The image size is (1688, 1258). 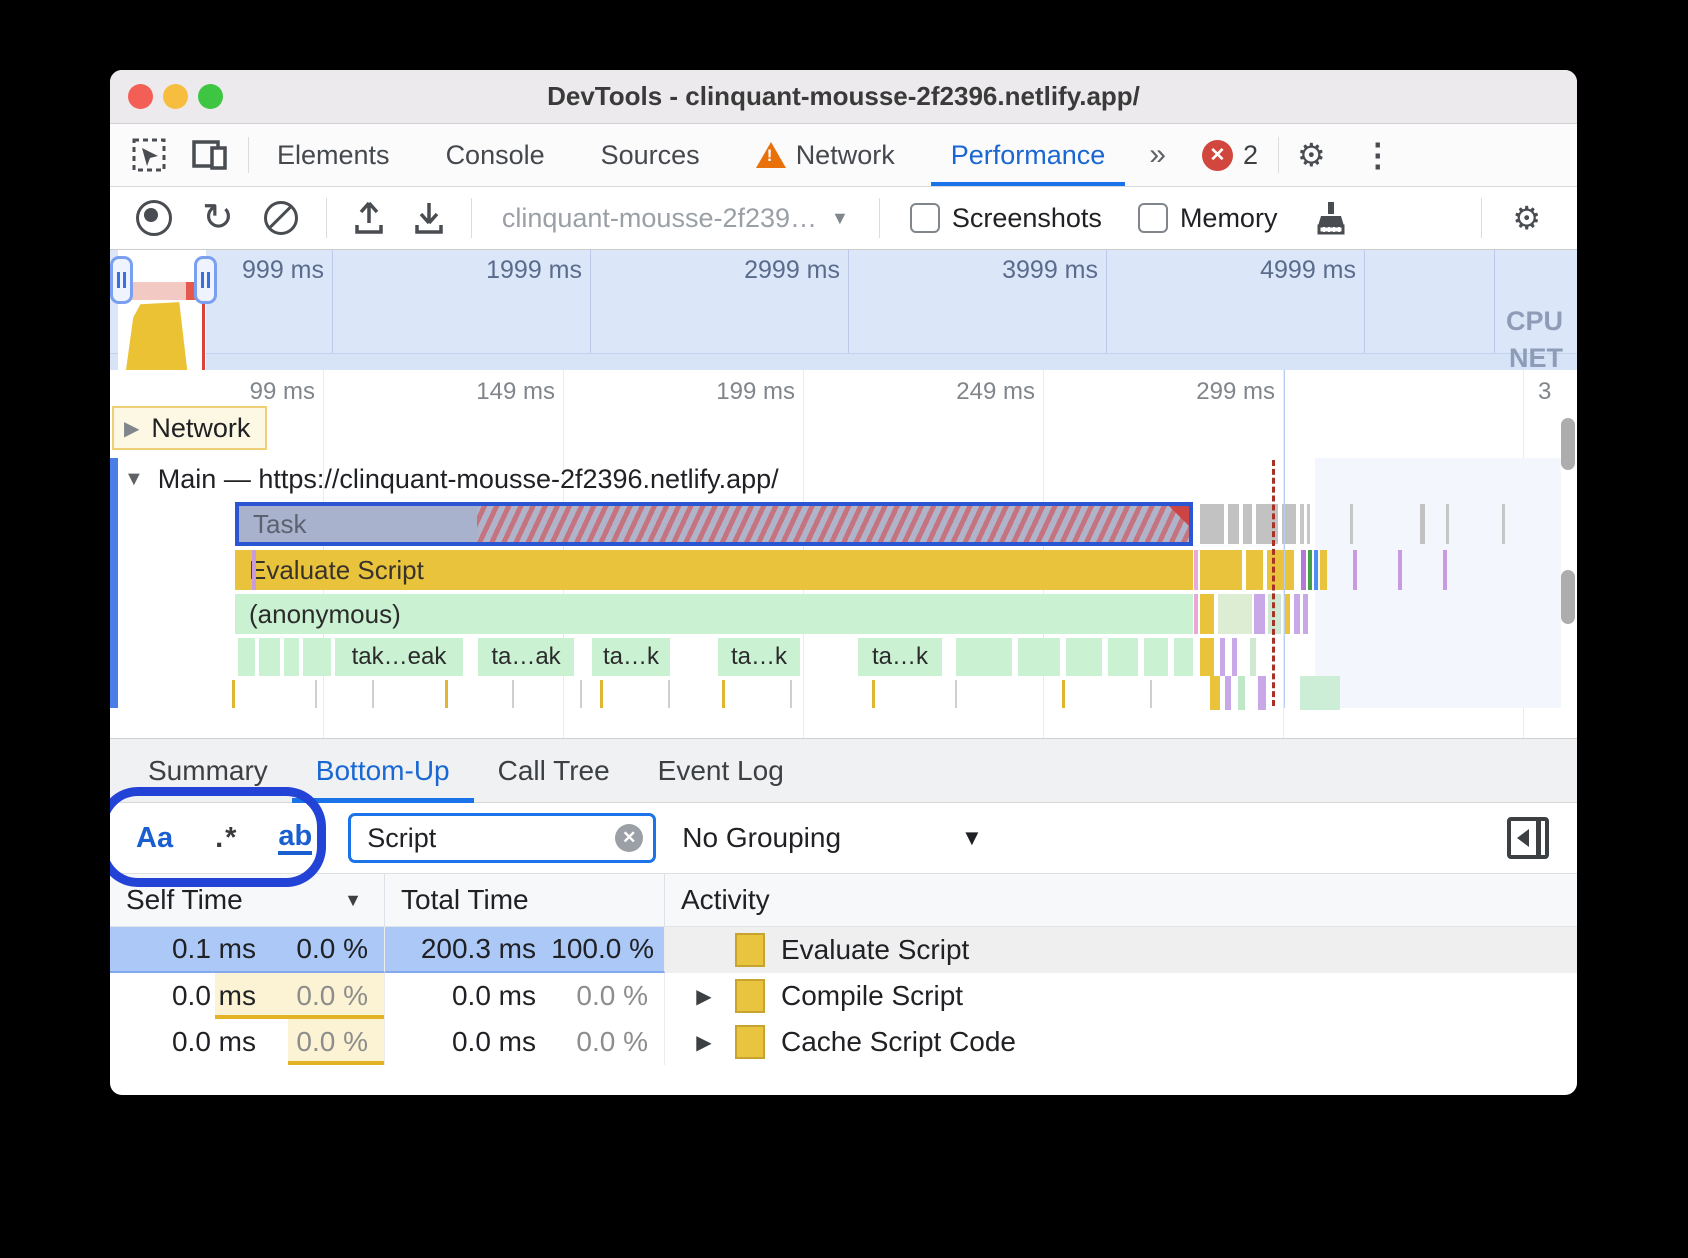 What do you see at coordinates (399, 657) in the screenshot?
I see `flame-chip: tak…eak` at bounding box center [399, 657].